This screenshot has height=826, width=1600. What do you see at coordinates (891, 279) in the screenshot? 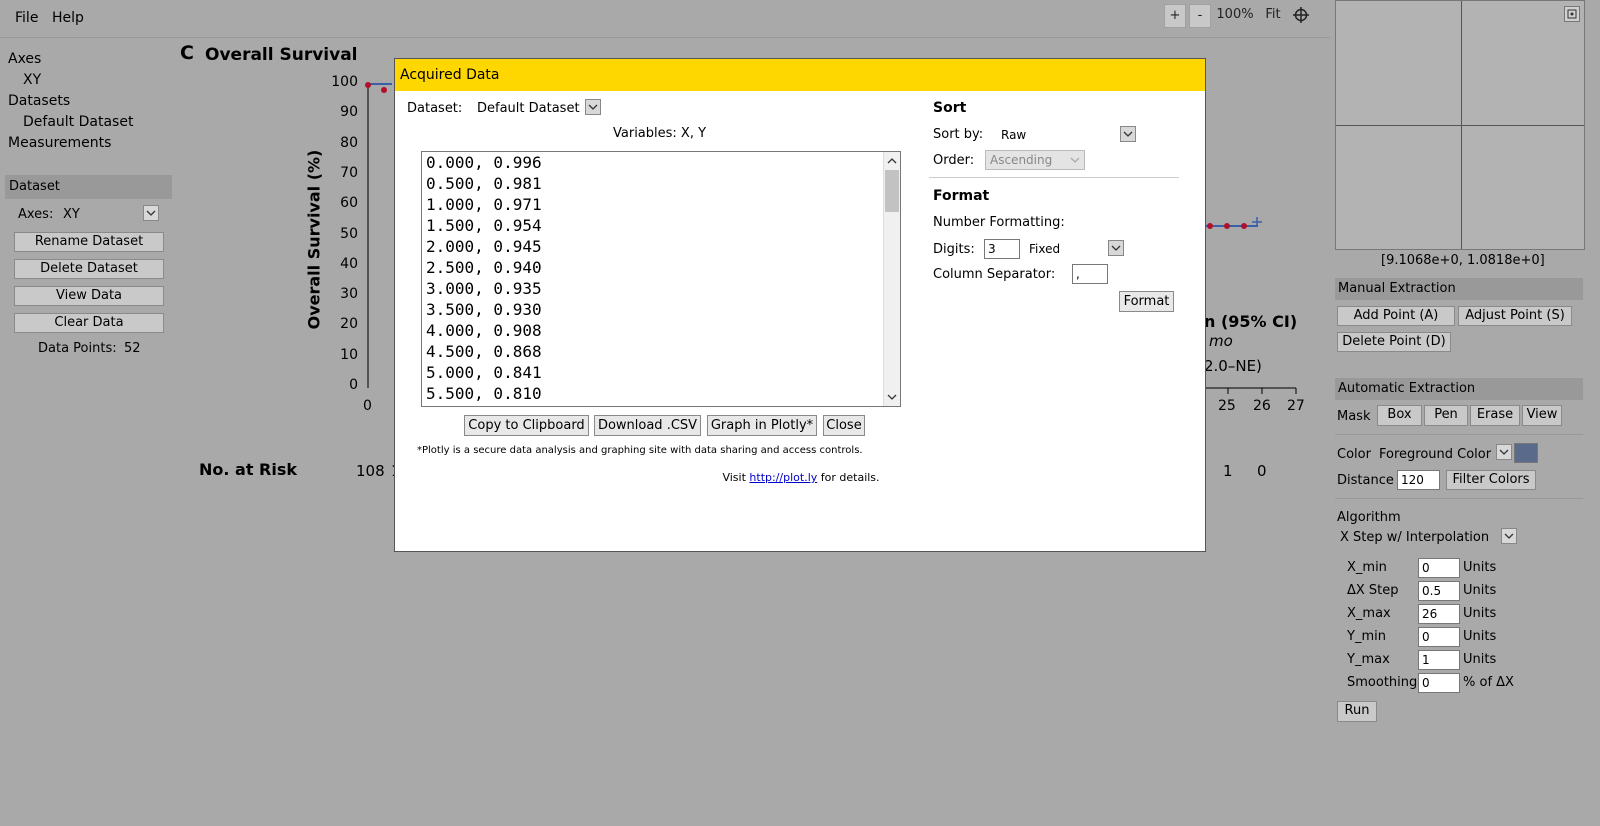
I see `data-scrollbar` at bounding box center [891, 279].